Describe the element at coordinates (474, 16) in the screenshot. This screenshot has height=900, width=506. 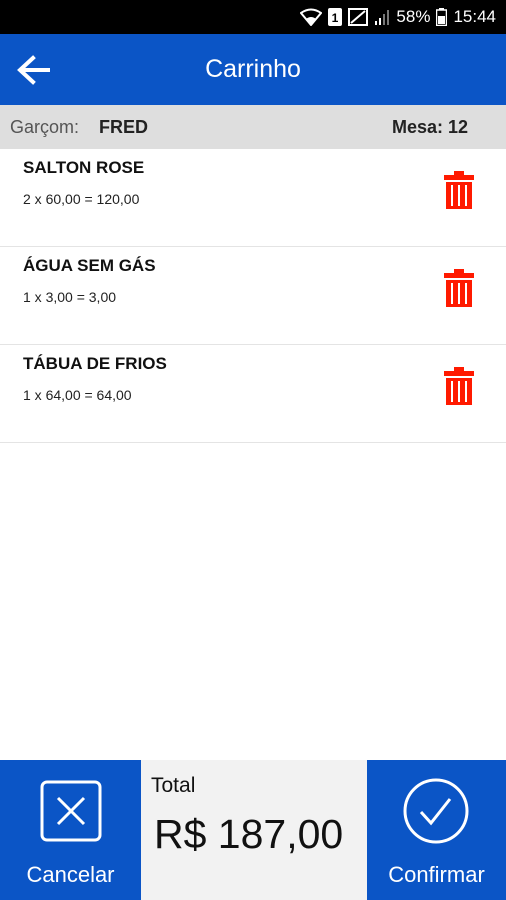
I see `clock: 15:44` at that location.